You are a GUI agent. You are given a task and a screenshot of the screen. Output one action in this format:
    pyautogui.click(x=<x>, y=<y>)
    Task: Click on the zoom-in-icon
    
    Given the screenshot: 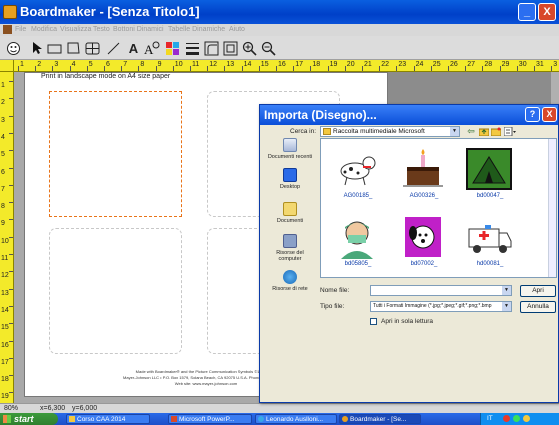 What is the action you would take?
    pyautogui.click(x=249, y=48)
    